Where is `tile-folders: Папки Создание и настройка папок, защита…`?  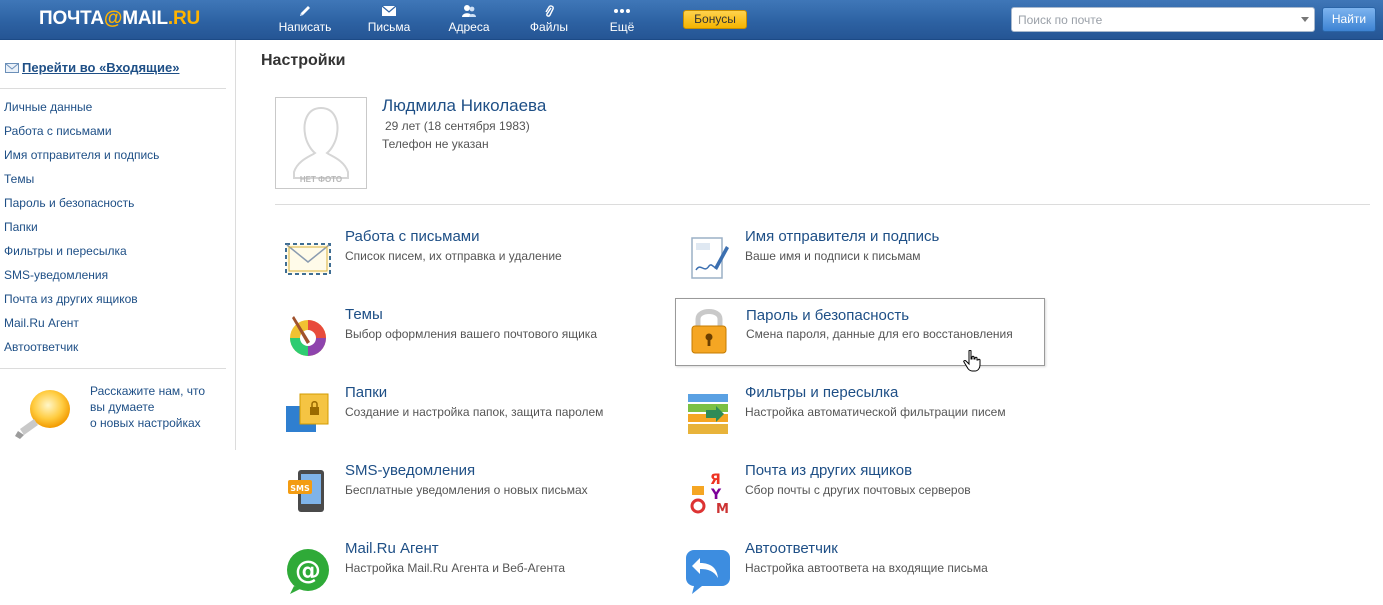 tile-folders: Папки Создание и настройка папок, защита… is located at coordinates (460, 418).